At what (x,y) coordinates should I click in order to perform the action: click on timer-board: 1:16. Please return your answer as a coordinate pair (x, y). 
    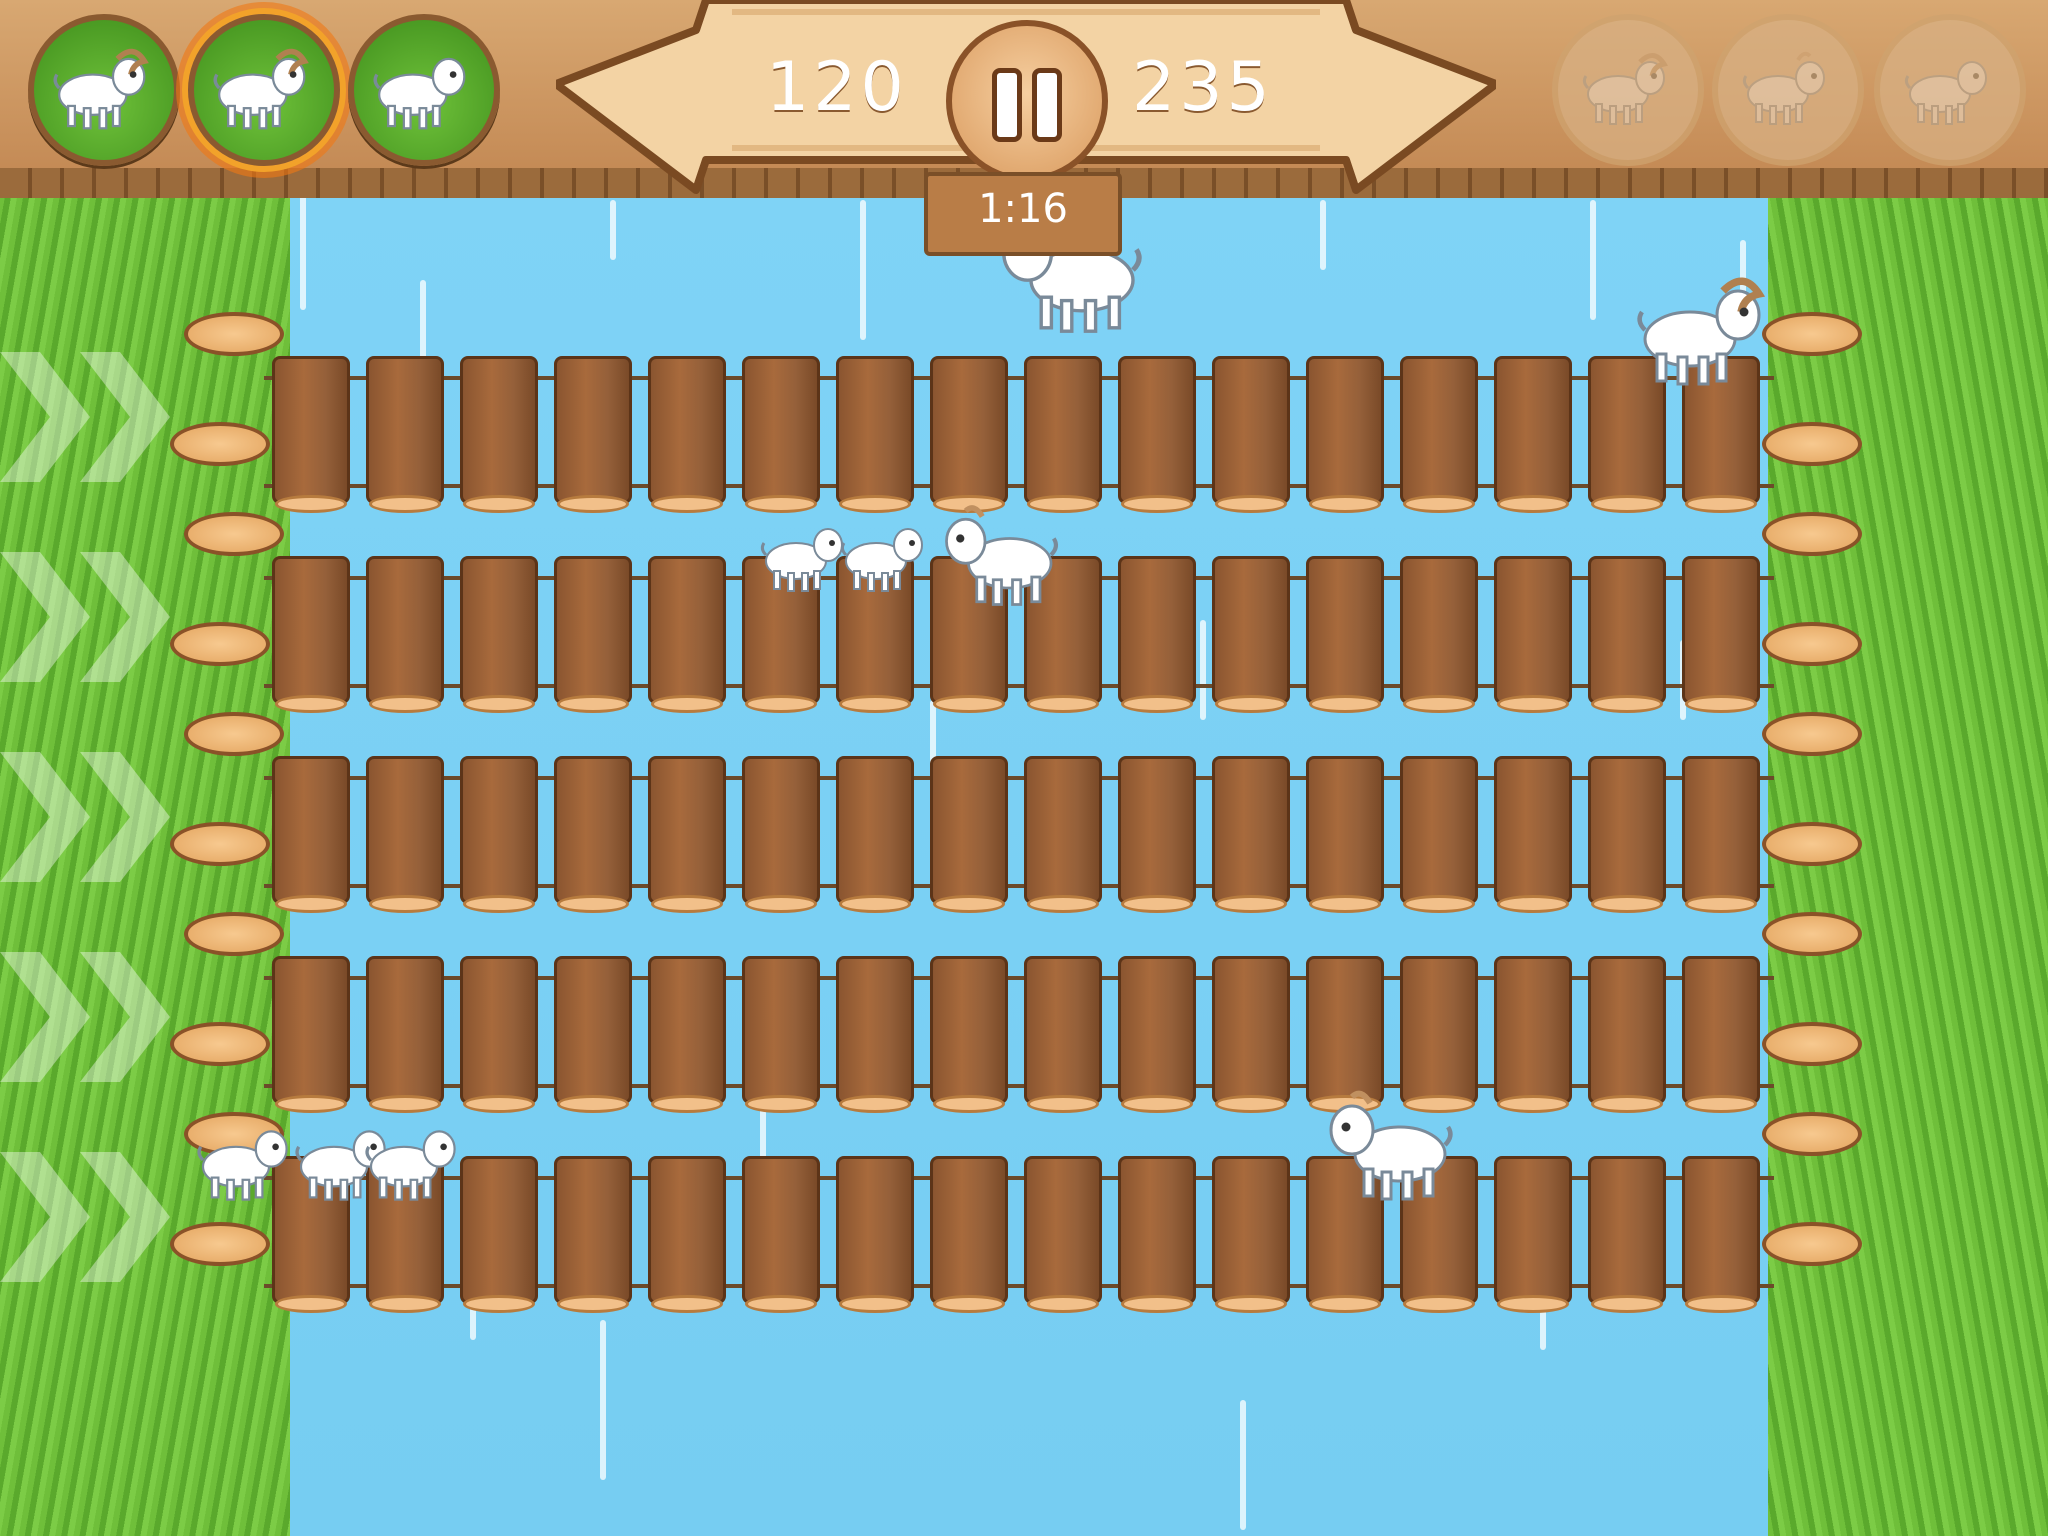
    Looking at the image, I should click on (1023, 214).